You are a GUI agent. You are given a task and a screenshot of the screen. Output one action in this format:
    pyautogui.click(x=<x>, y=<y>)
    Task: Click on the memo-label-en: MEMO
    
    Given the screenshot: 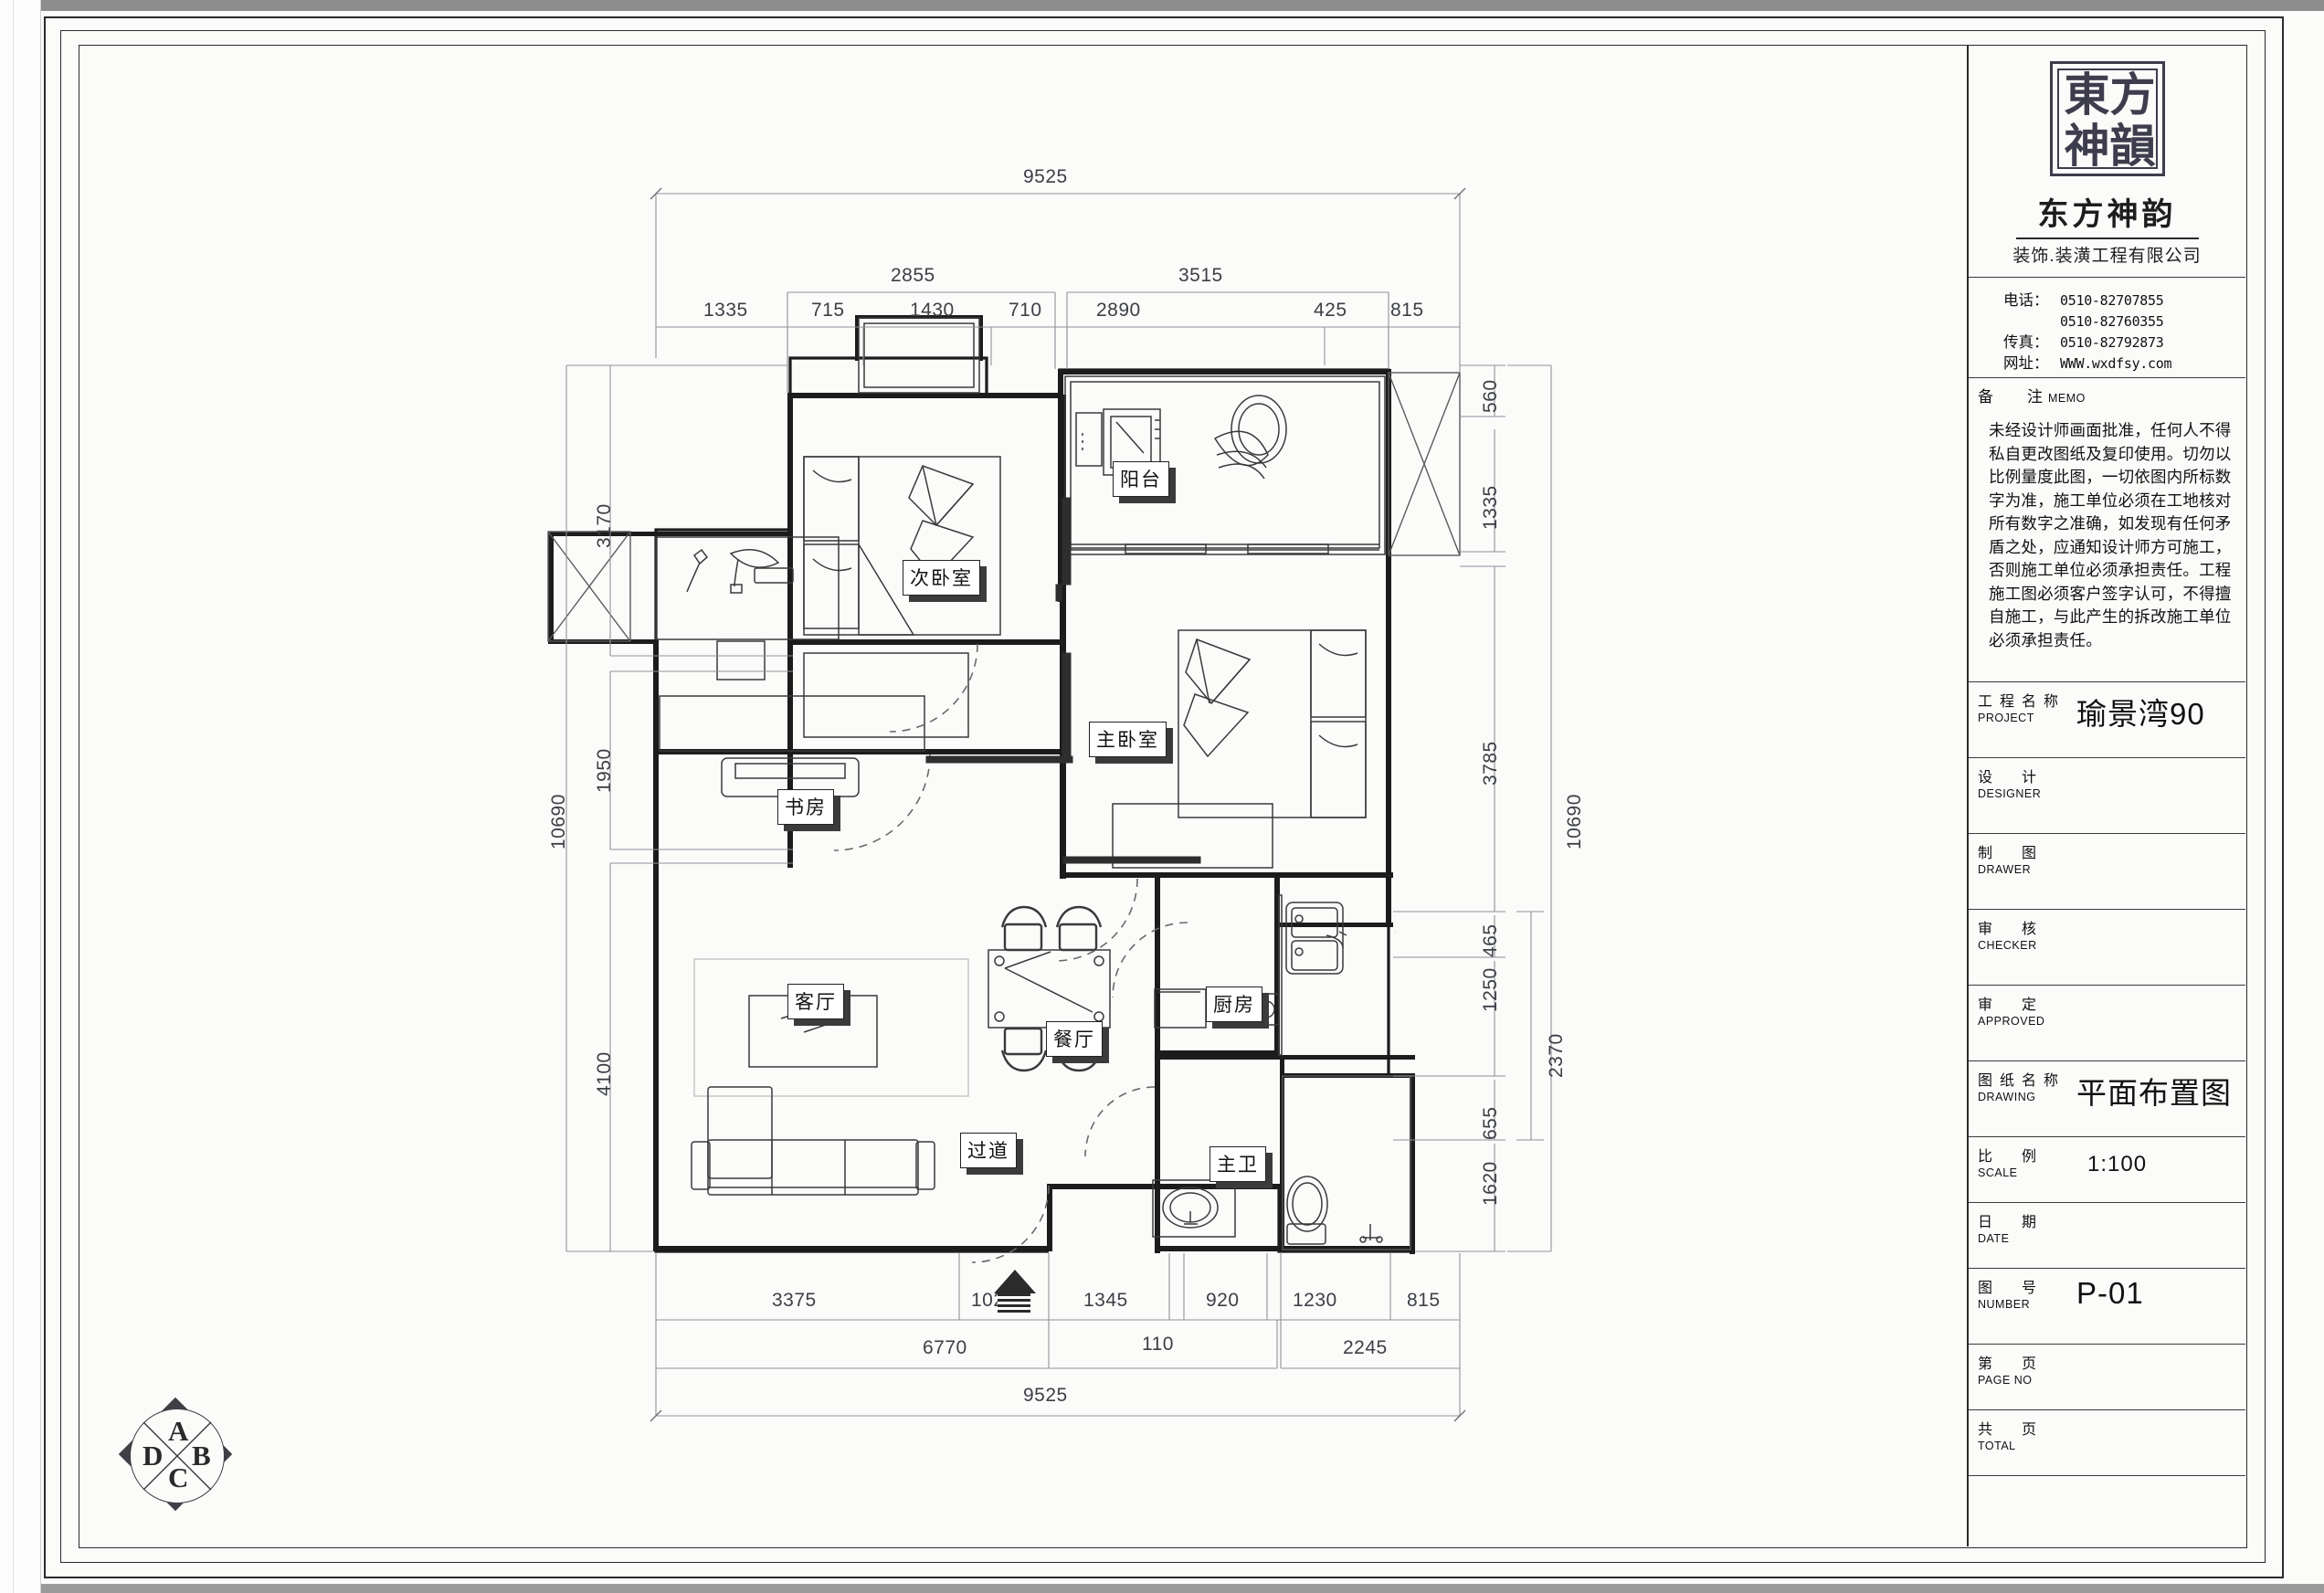 What is the action you would take?
    pyautogui.click(x=2067, y=398)
    